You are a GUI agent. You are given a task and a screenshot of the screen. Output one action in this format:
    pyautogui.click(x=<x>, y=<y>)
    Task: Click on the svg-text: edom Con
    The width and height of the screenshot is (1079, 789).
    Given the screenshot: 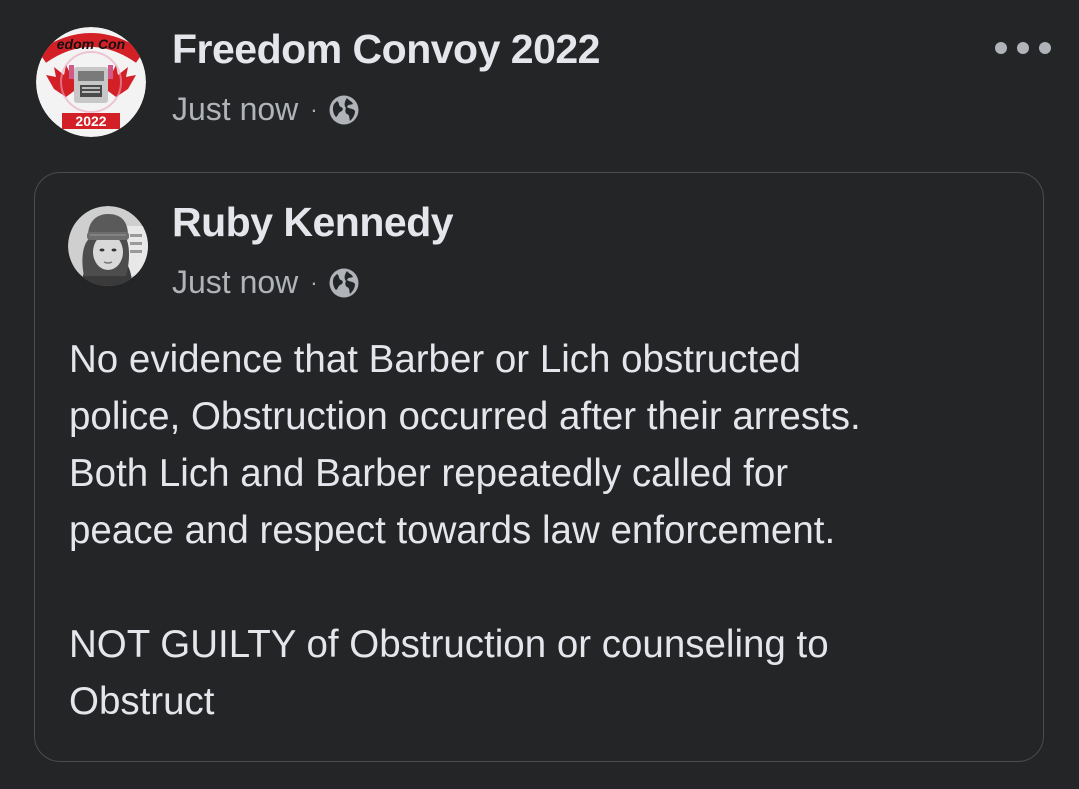 What is the action you would take?
    pyautogui.click(x=91, y=44)
    